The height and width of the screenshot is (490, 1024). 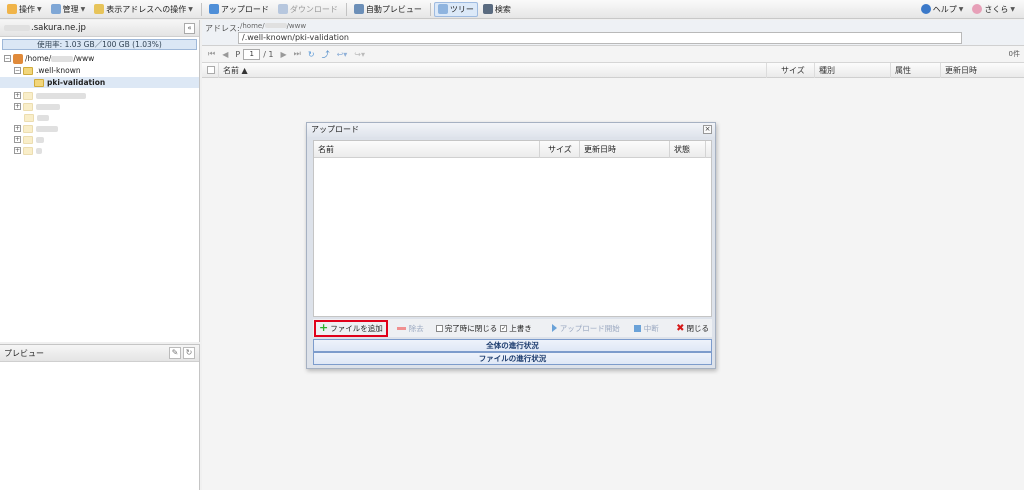 I want to click on auto-preview-toggle: 自動プレビュー, so click(x=388, y=9).